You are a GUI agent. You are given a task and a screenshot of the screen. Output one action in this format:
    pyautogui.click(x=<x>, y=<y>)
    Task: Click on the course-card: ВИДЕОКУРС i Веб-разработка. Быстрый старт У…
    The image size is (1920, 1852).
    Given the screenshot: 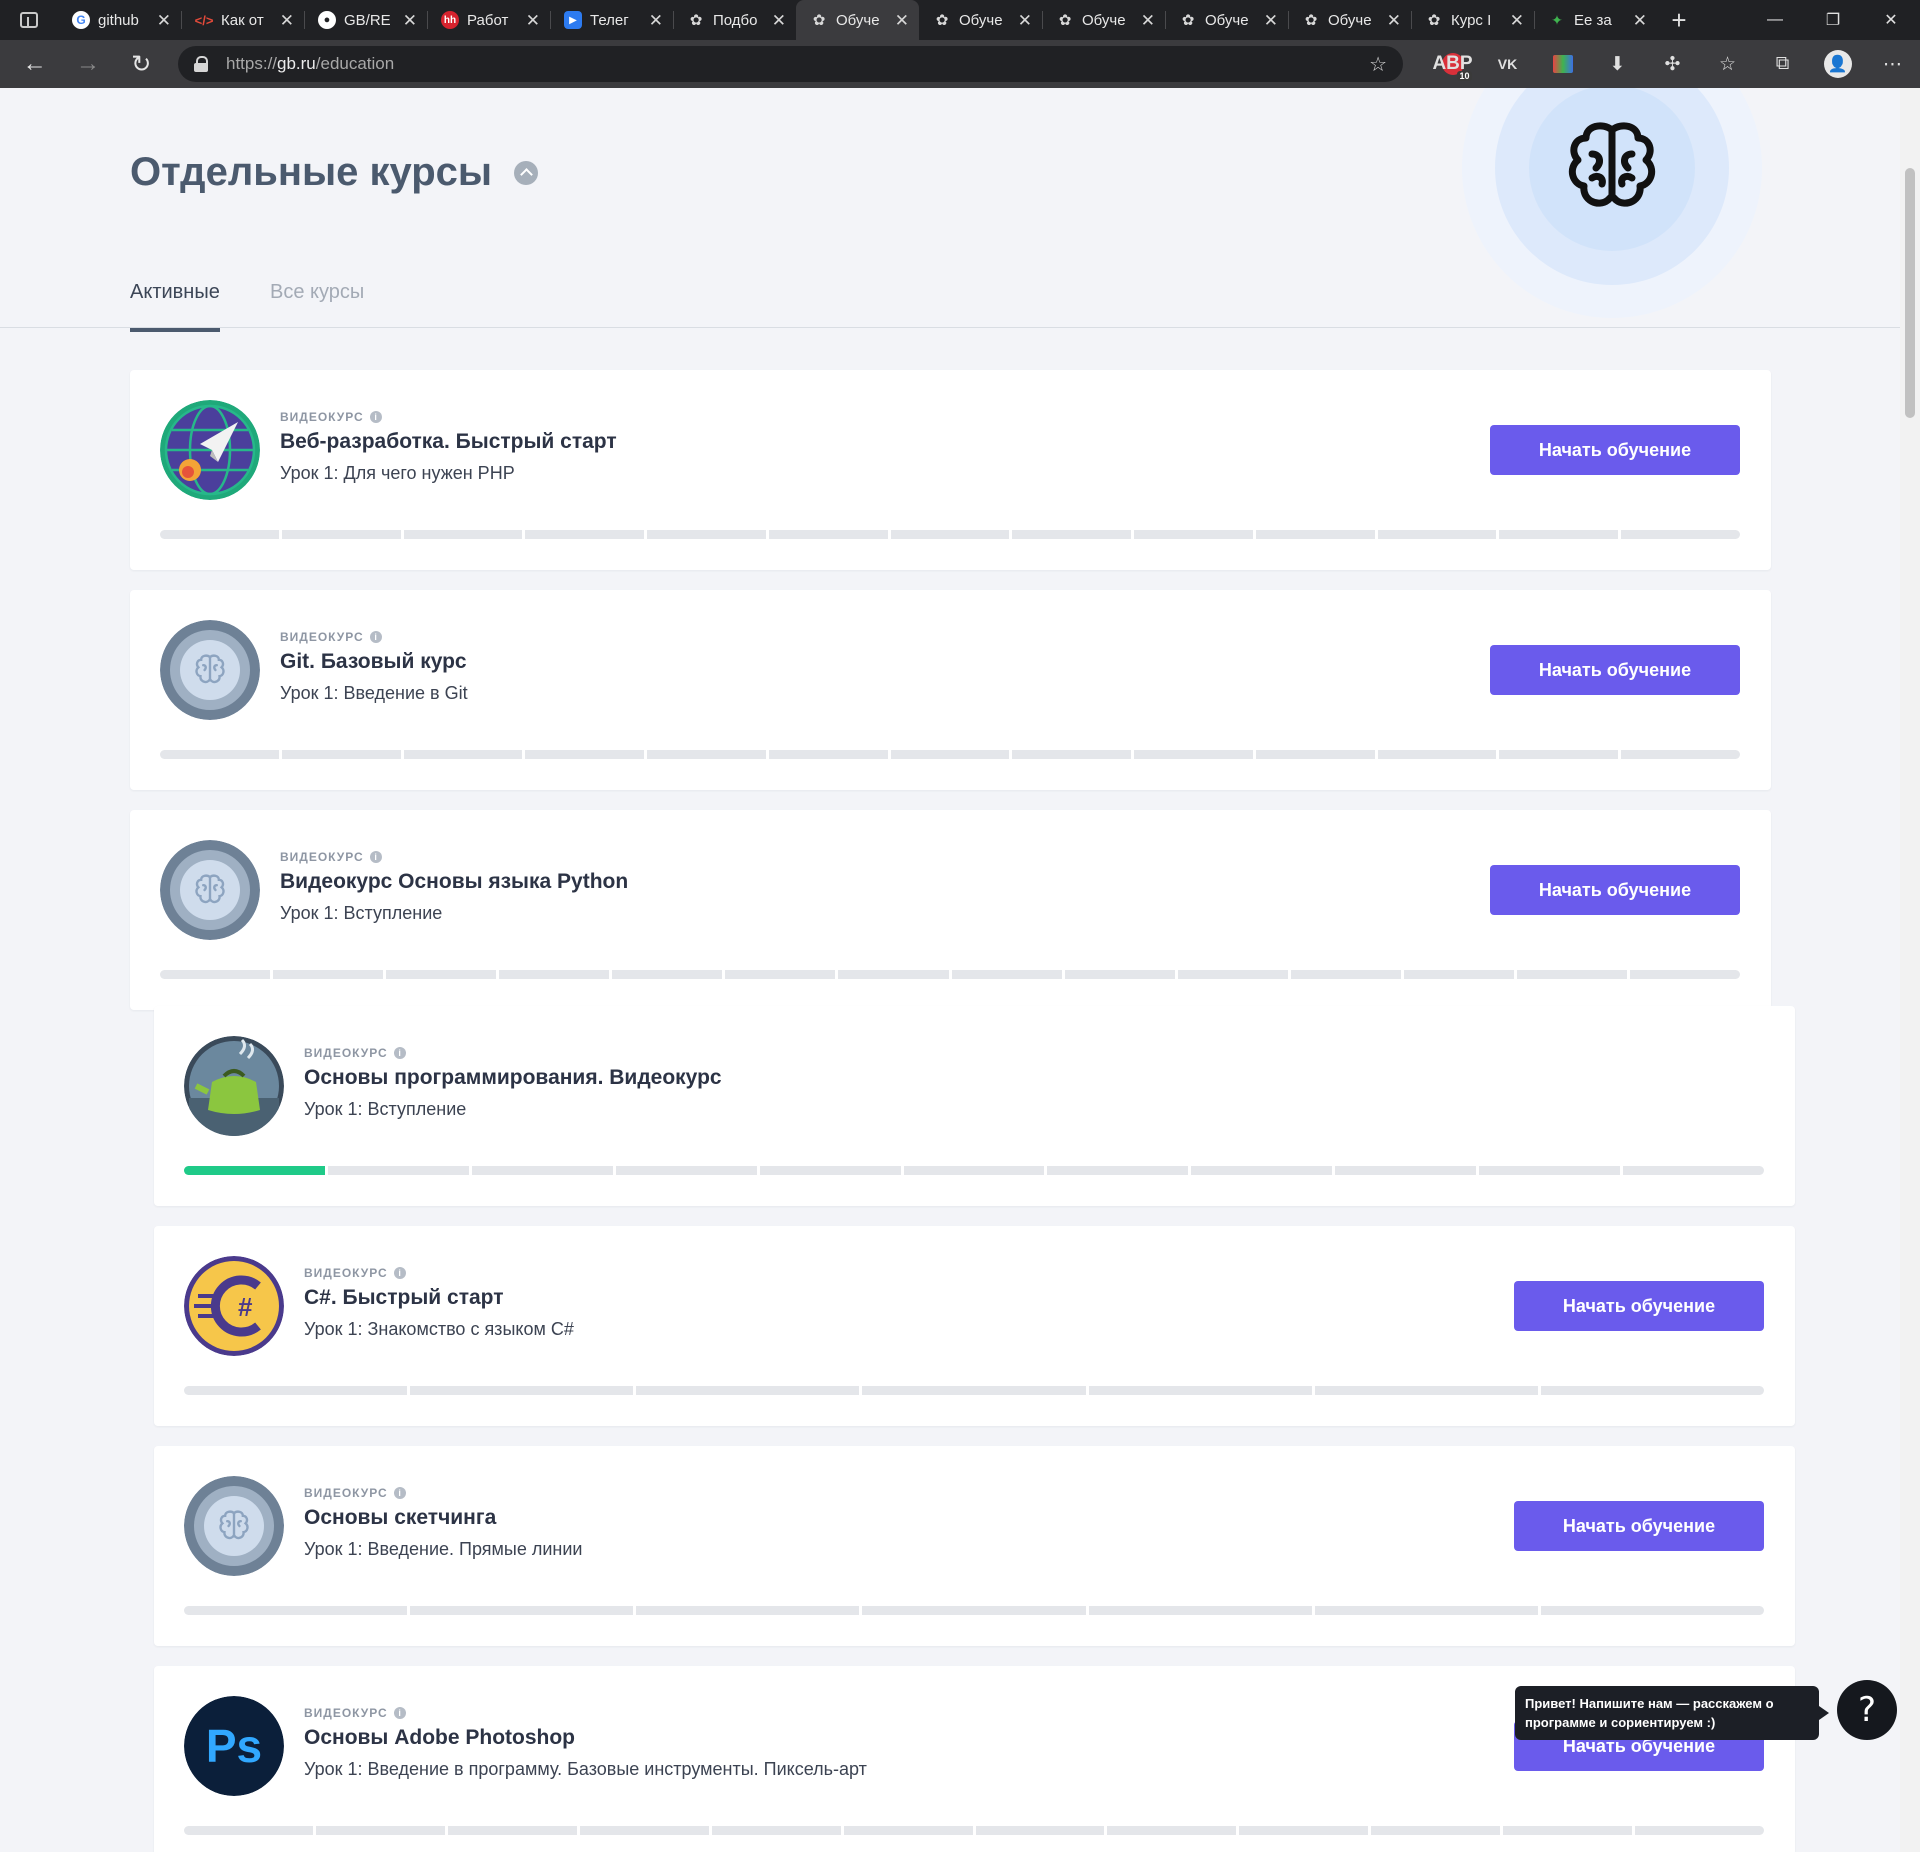 What is the action you would take?
    pyautogui.click(x=950, y=470)
    